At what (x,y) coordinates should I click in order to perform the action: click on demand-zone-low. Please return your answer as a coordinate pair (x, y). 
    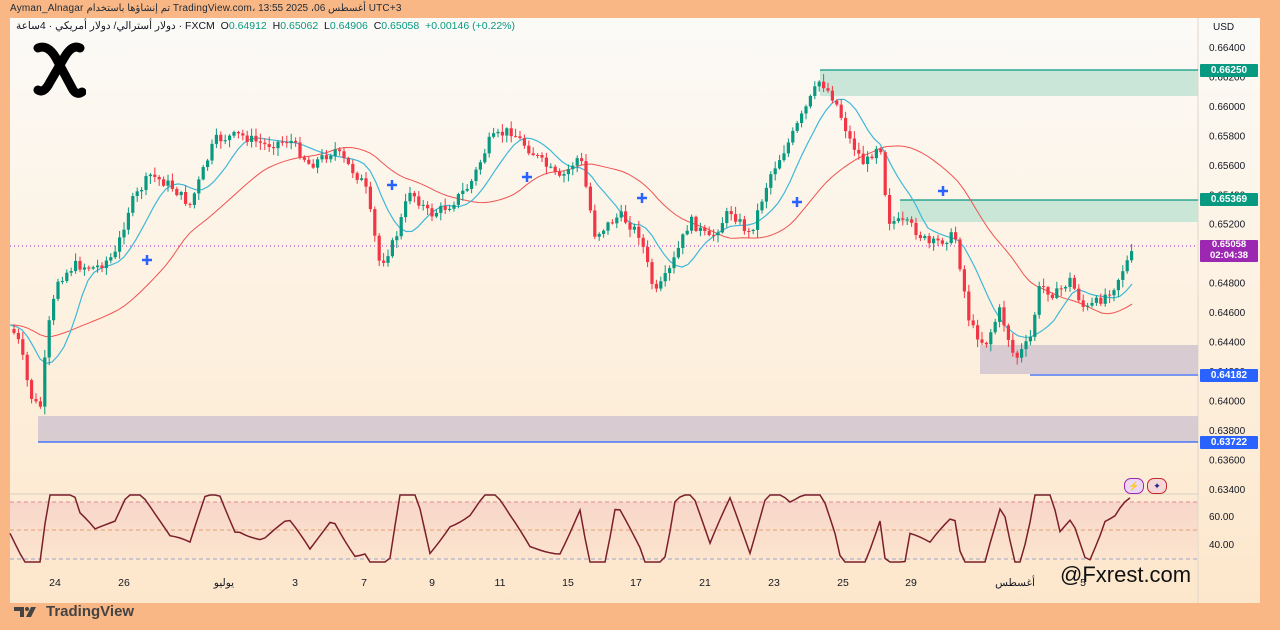
    Looking at the image, I should click on (618, 429).